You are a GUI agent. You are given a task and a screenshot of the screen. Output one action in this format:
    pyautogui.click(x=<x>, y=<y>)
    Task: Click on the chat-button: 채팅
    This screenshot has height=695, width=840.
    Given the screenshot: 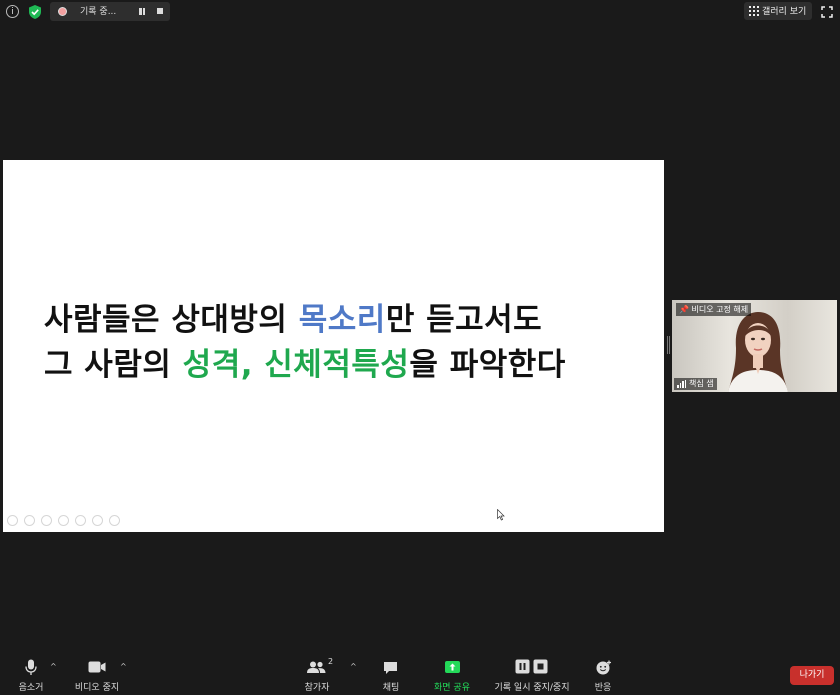 What is the action you would take?
    pyautogui.click(x=391, y=675)
    